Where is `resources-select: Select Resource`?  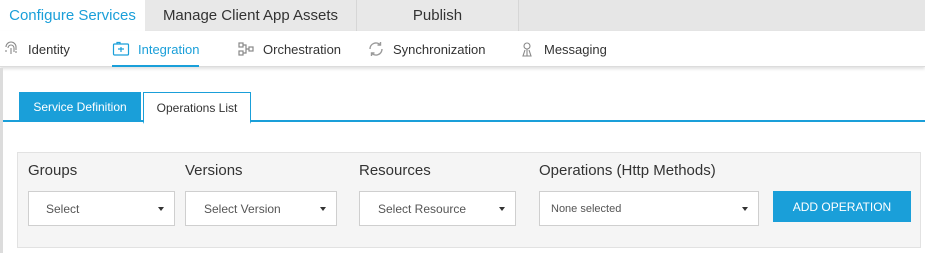 resources-select: Select Resource is located at coordinates (437, 208).